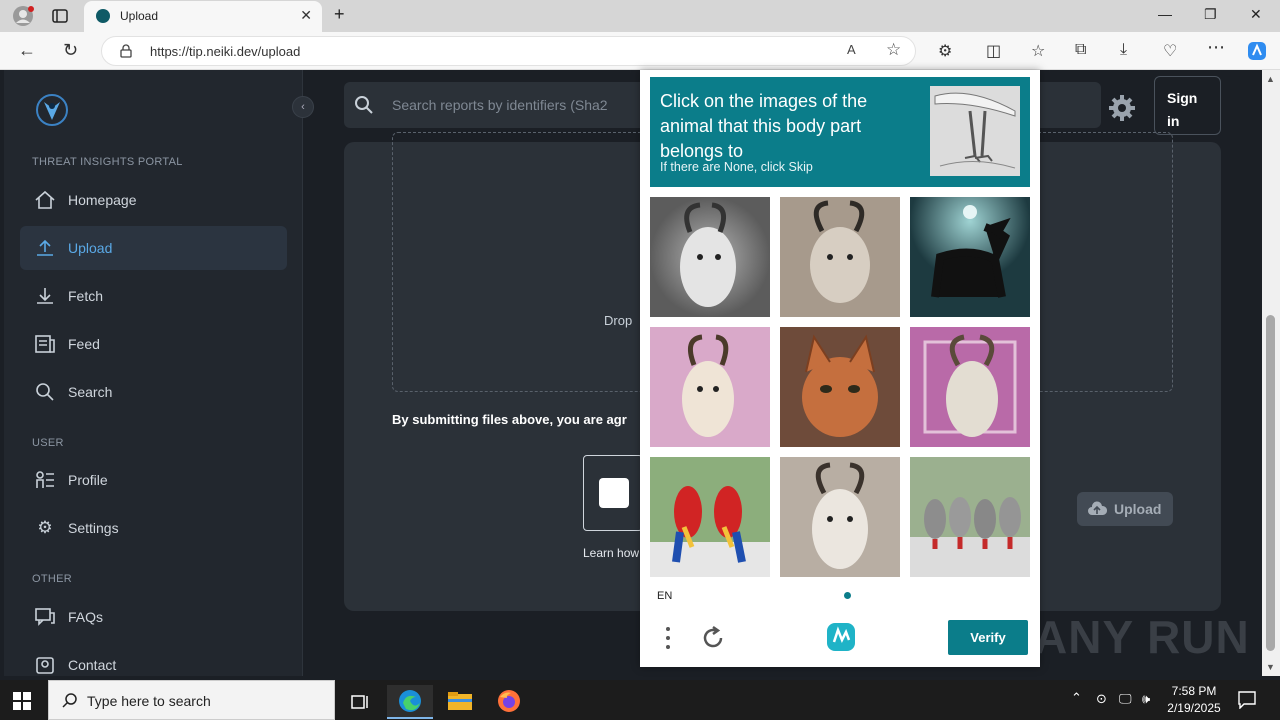 The image size is (1280, 720). What do you see at coordinates (1187, 105) in the screenshot?
I see `sign-in-button: Sign in` at bounding box center [1187, 105].